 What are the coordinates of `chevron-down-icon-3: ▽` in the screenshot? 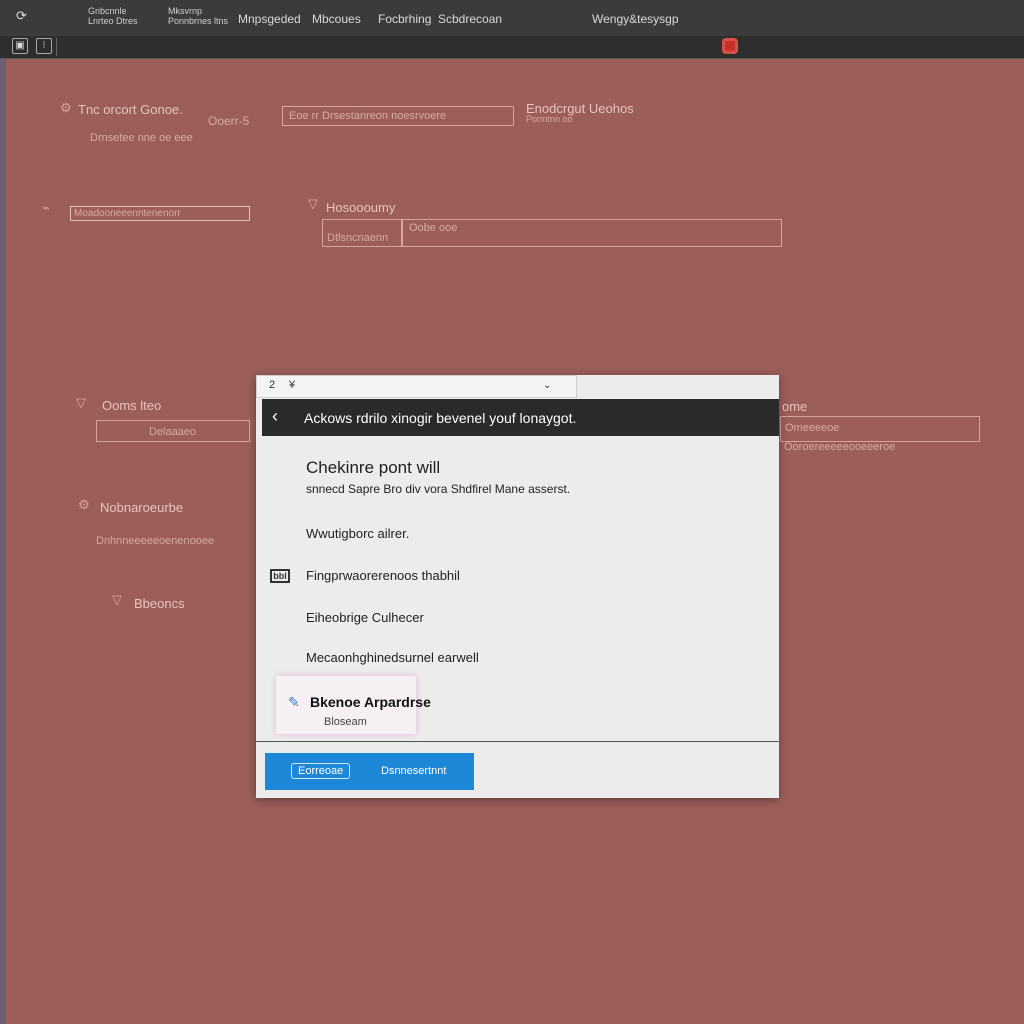 It's located at (117, 599).